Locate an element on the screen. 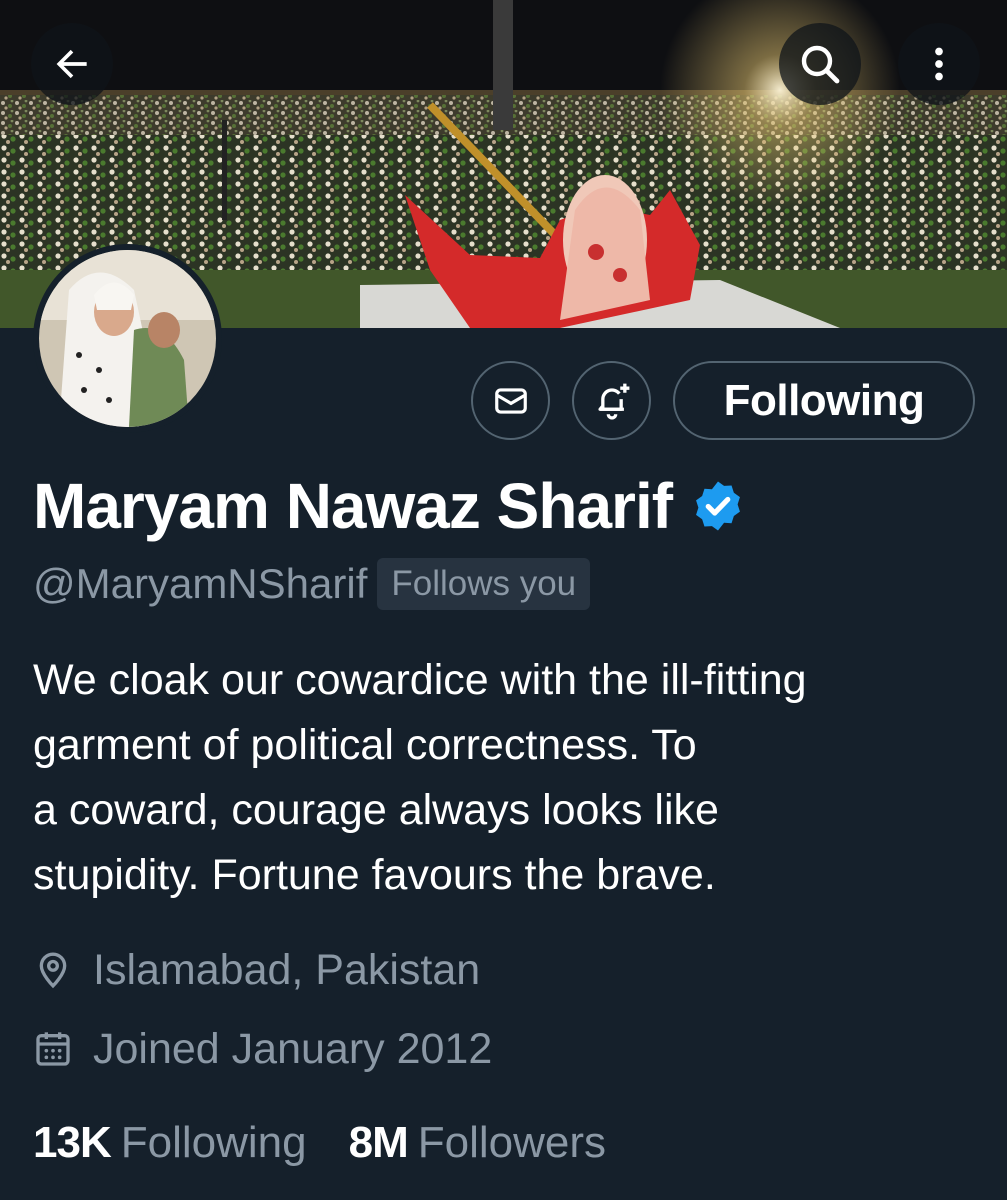 The width and height of the screenshot is (1007, 1200). more-options-button is located at coordinates (939, 64).